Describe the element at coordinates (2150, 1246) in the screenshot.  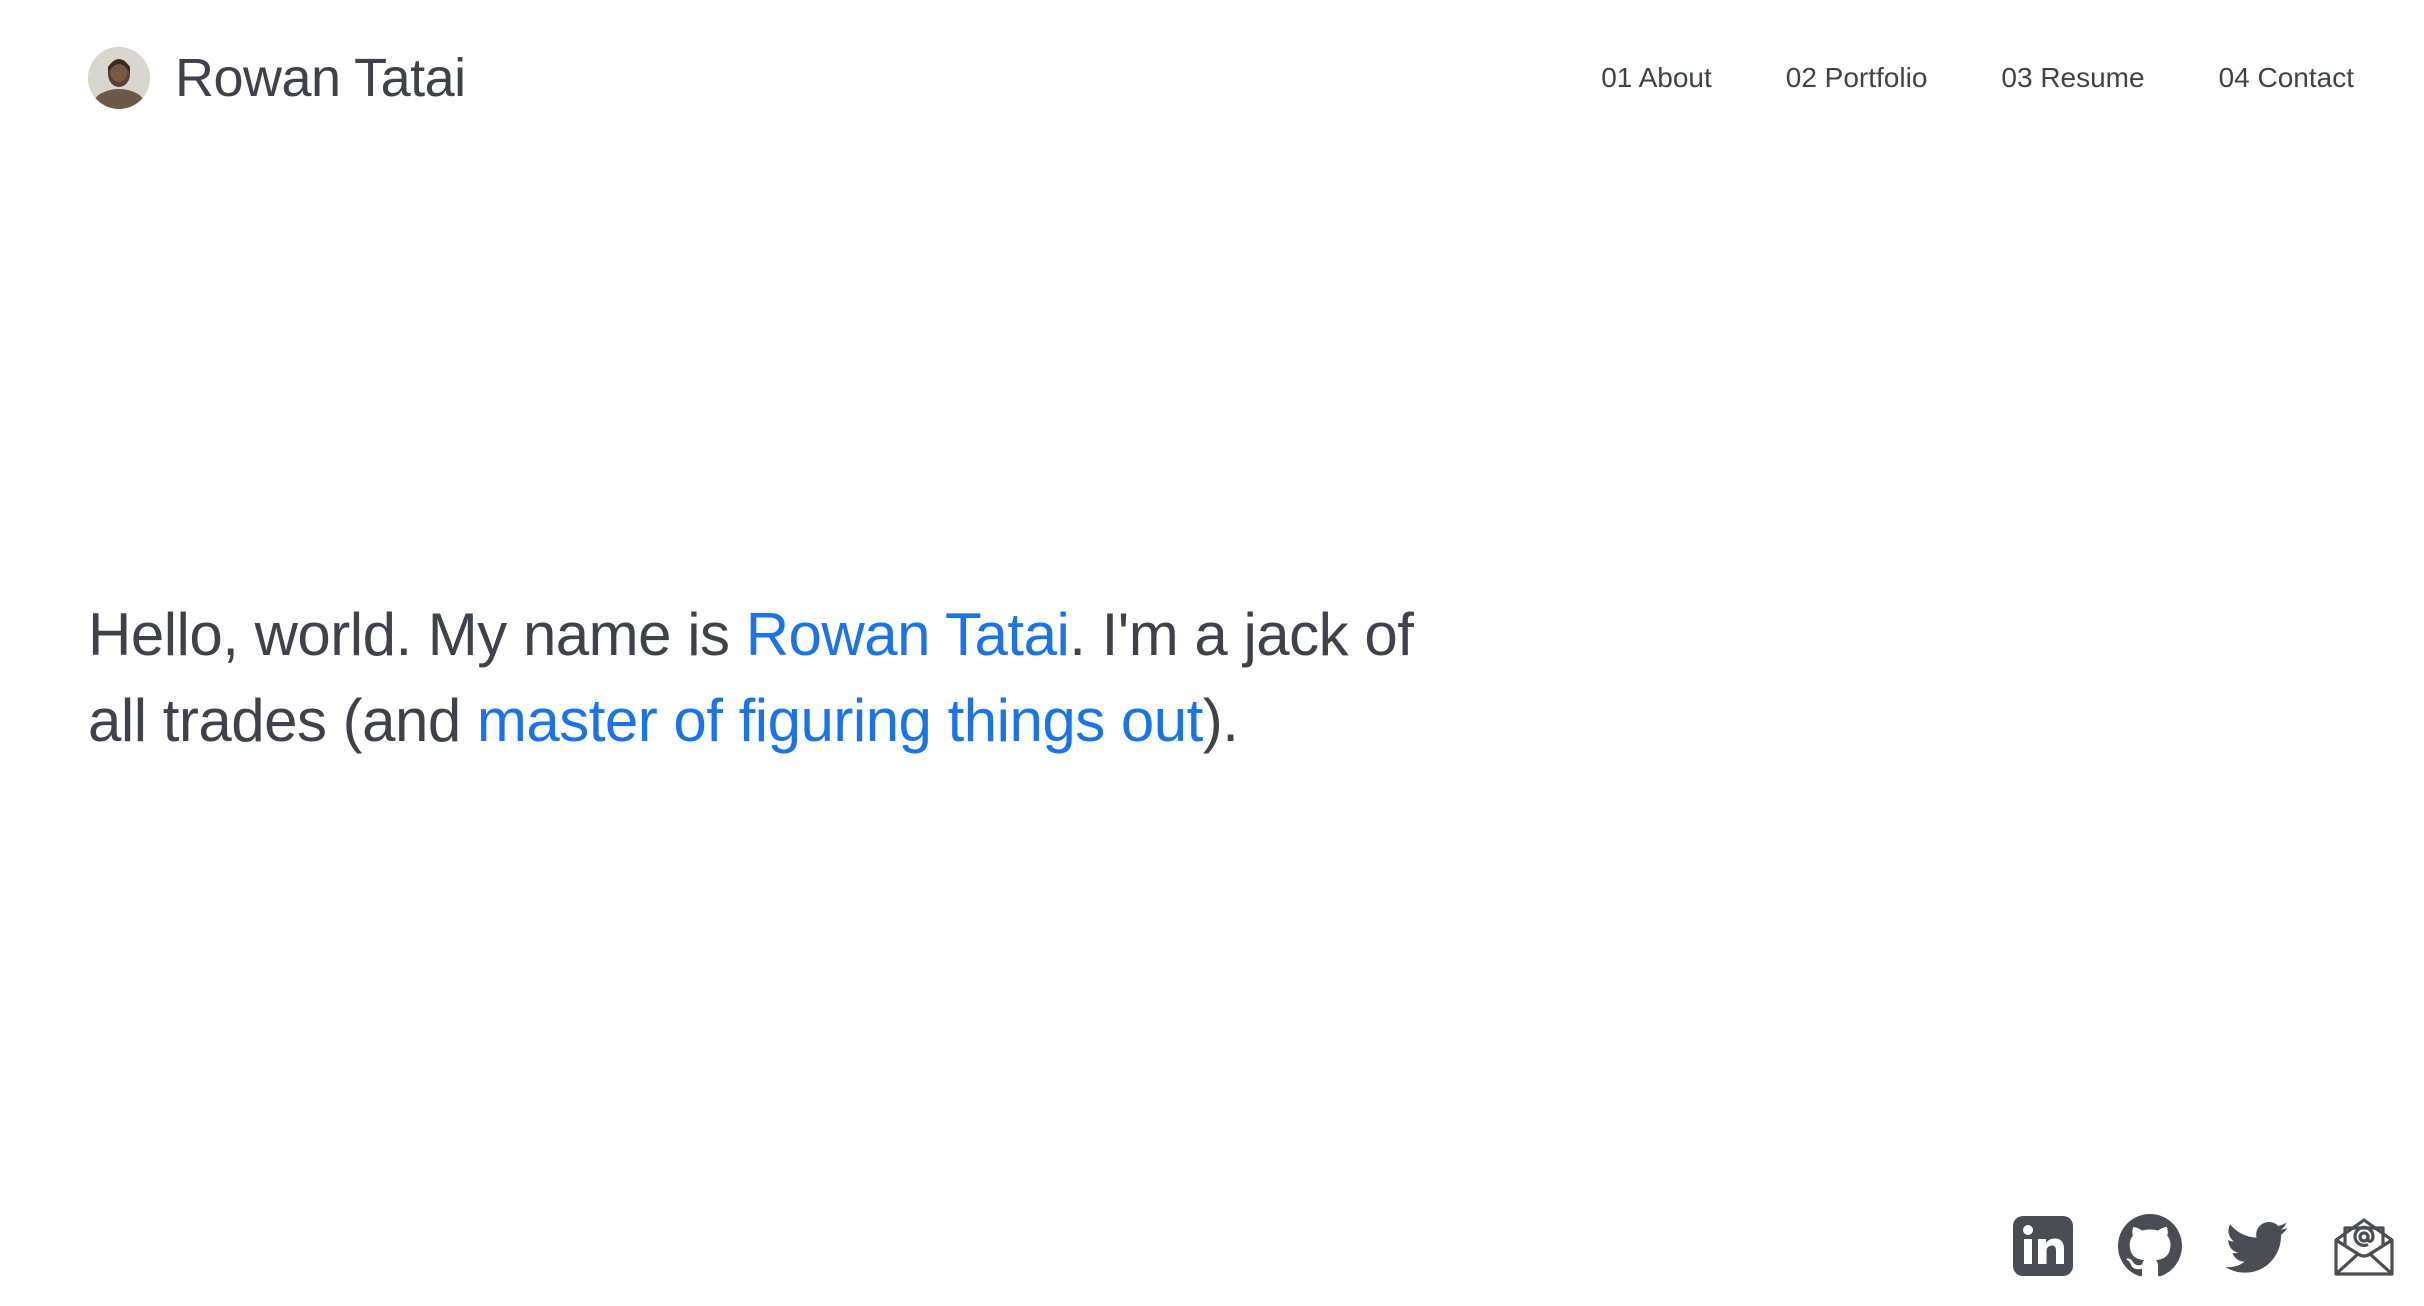
I see `github-icon` at that location.